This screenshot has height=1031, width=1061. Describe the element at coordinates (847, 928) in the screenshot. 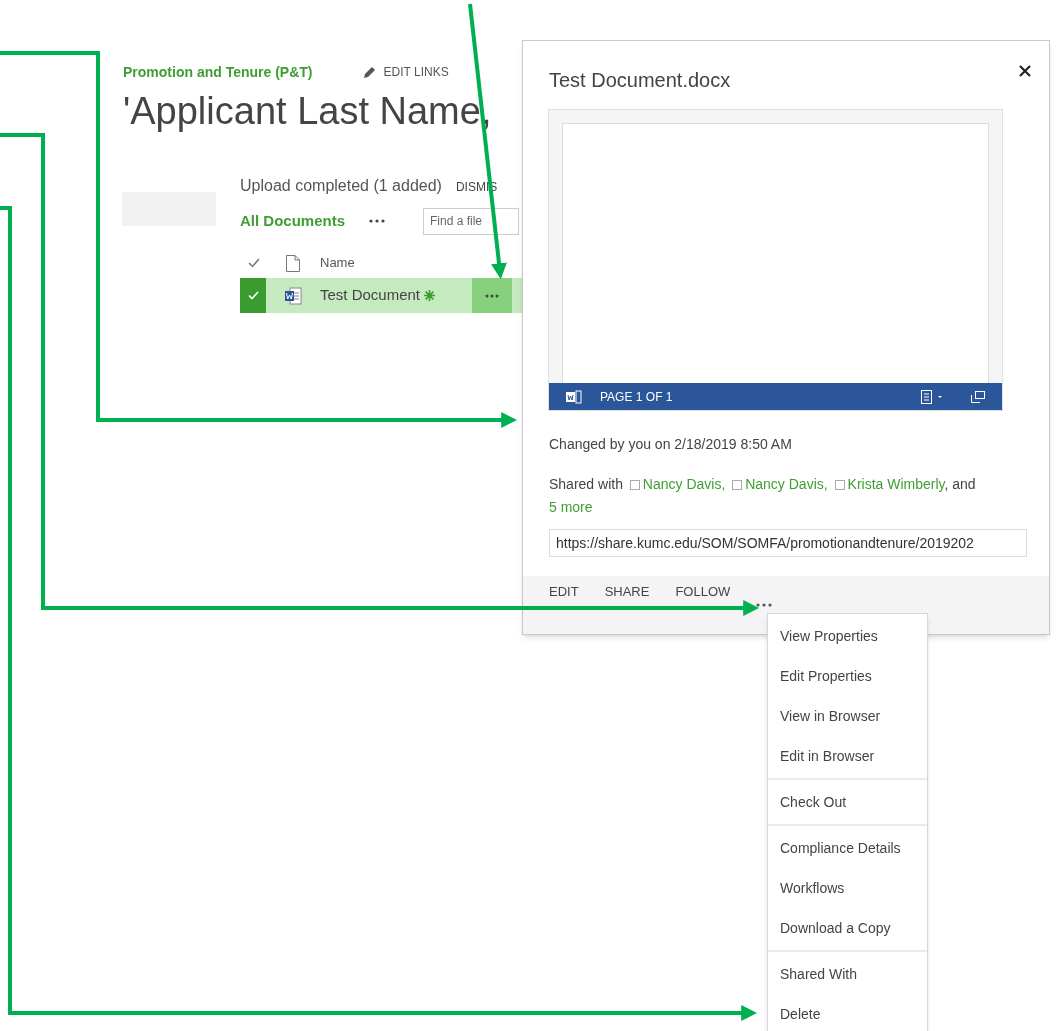

I see `menu-item: Download a Copy` at that location.